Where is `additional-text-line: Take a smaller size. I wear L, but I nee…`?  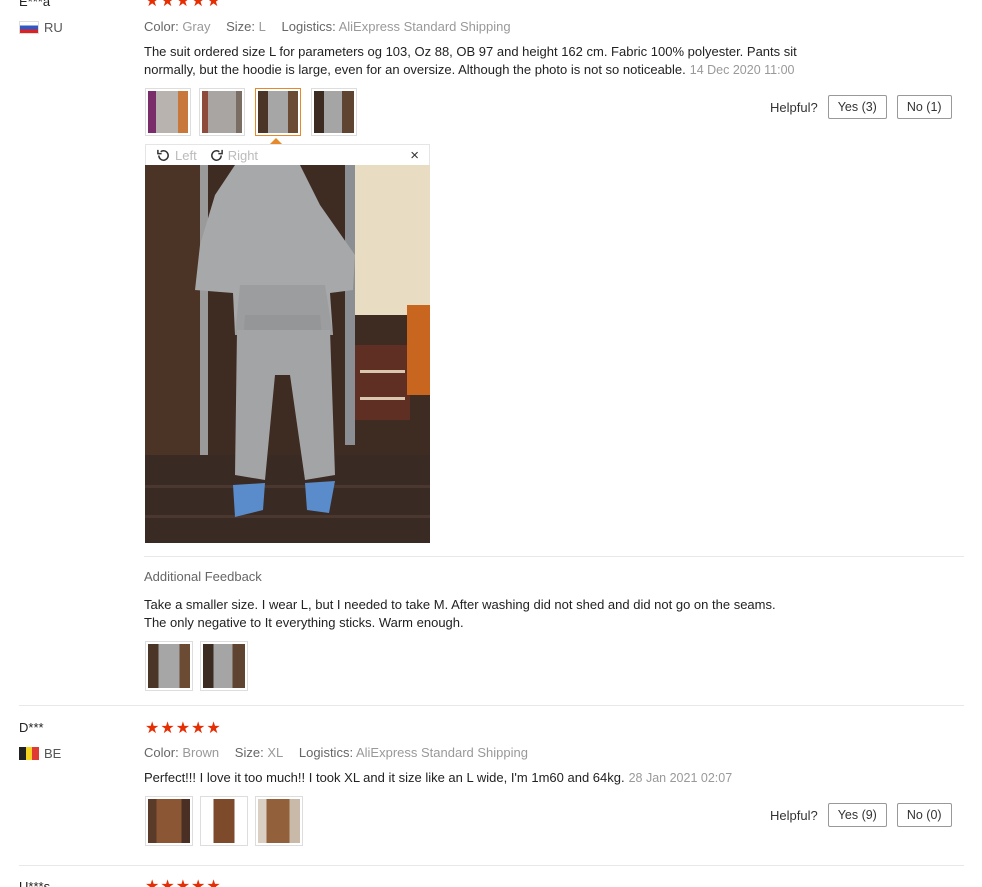 additional-text-line: Take a smaller size. I wear L, but I nee… is located at coordinates (460, 604).